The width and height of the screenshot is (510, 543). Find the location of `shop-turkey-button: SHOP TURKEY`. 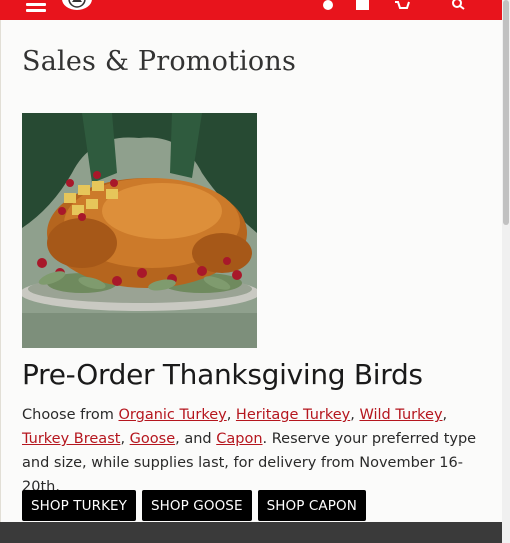

shop-turkey-button: SHOP TURKEY is located at coordinates (79, 505).